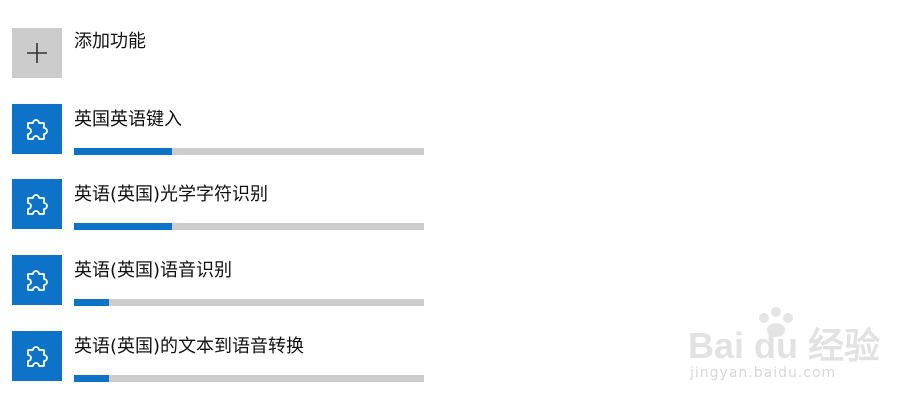 Image resolution: width=899 pixels, height=407 pixels. What do you see at coordinates (189, 346) in the screenshot?
I see `feature-name: 英语(英国)的文本到语音转换` at bounding box center [189, 346].